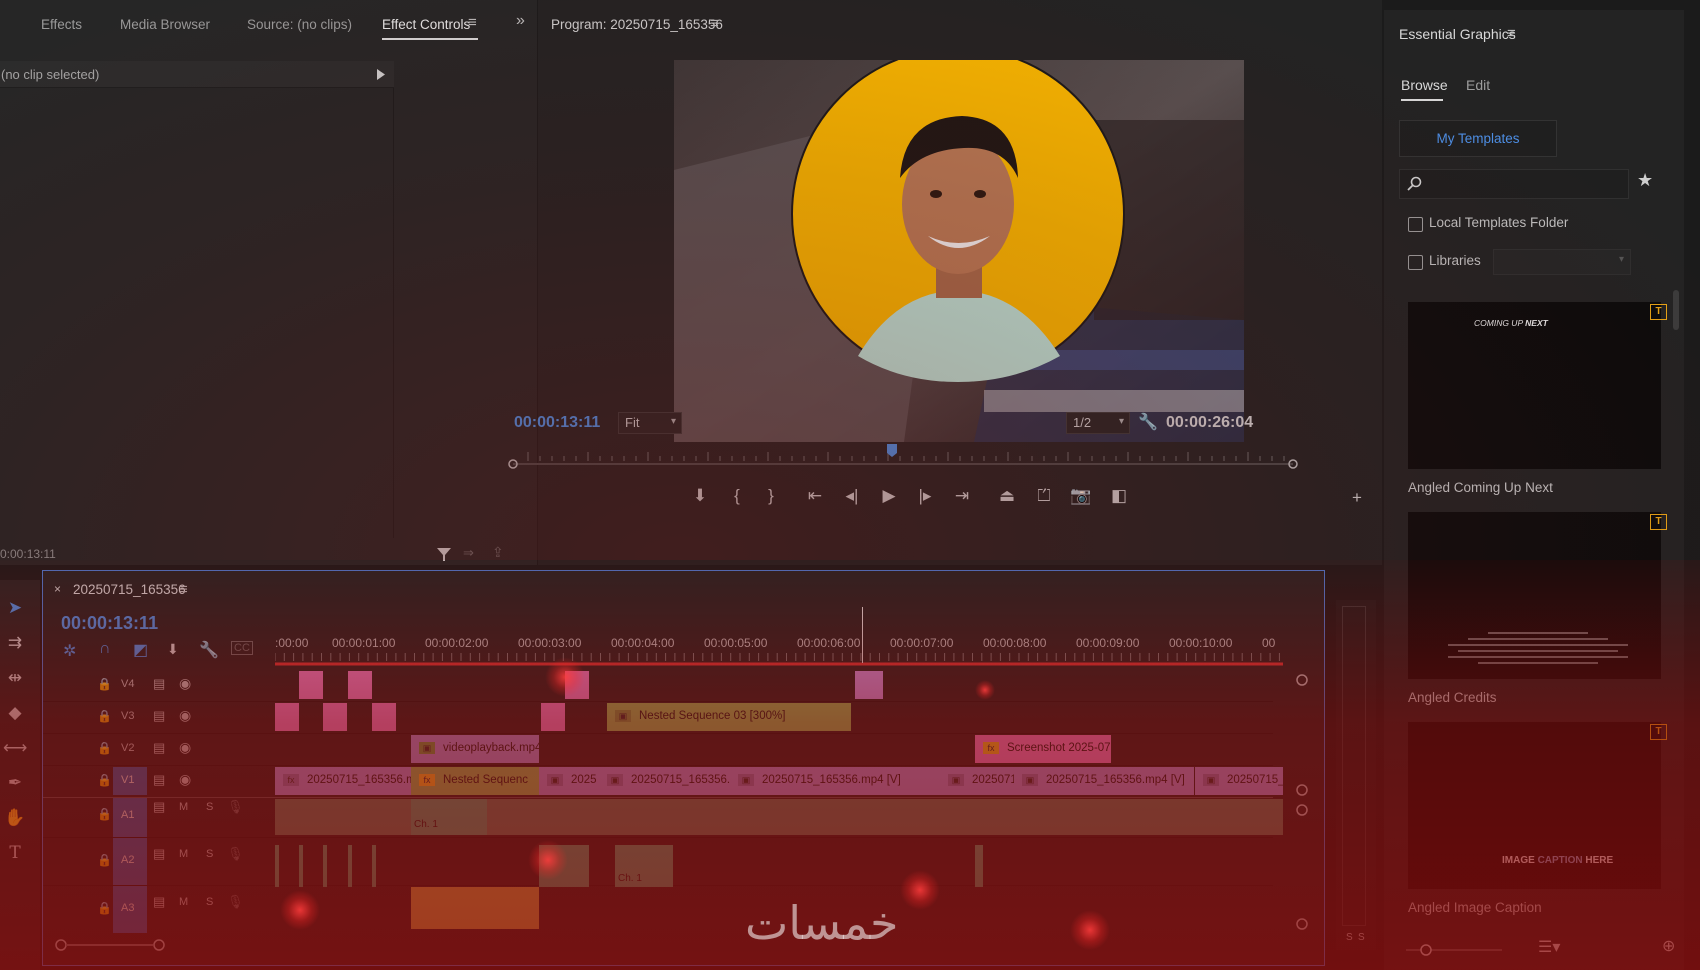 This screenshot has height=970, width=1700. What do you see at coordinates (1239, 781) in the screenshot?
I see `clip-v1: ▣ 20250715_` at bounding box center [1239, 781].